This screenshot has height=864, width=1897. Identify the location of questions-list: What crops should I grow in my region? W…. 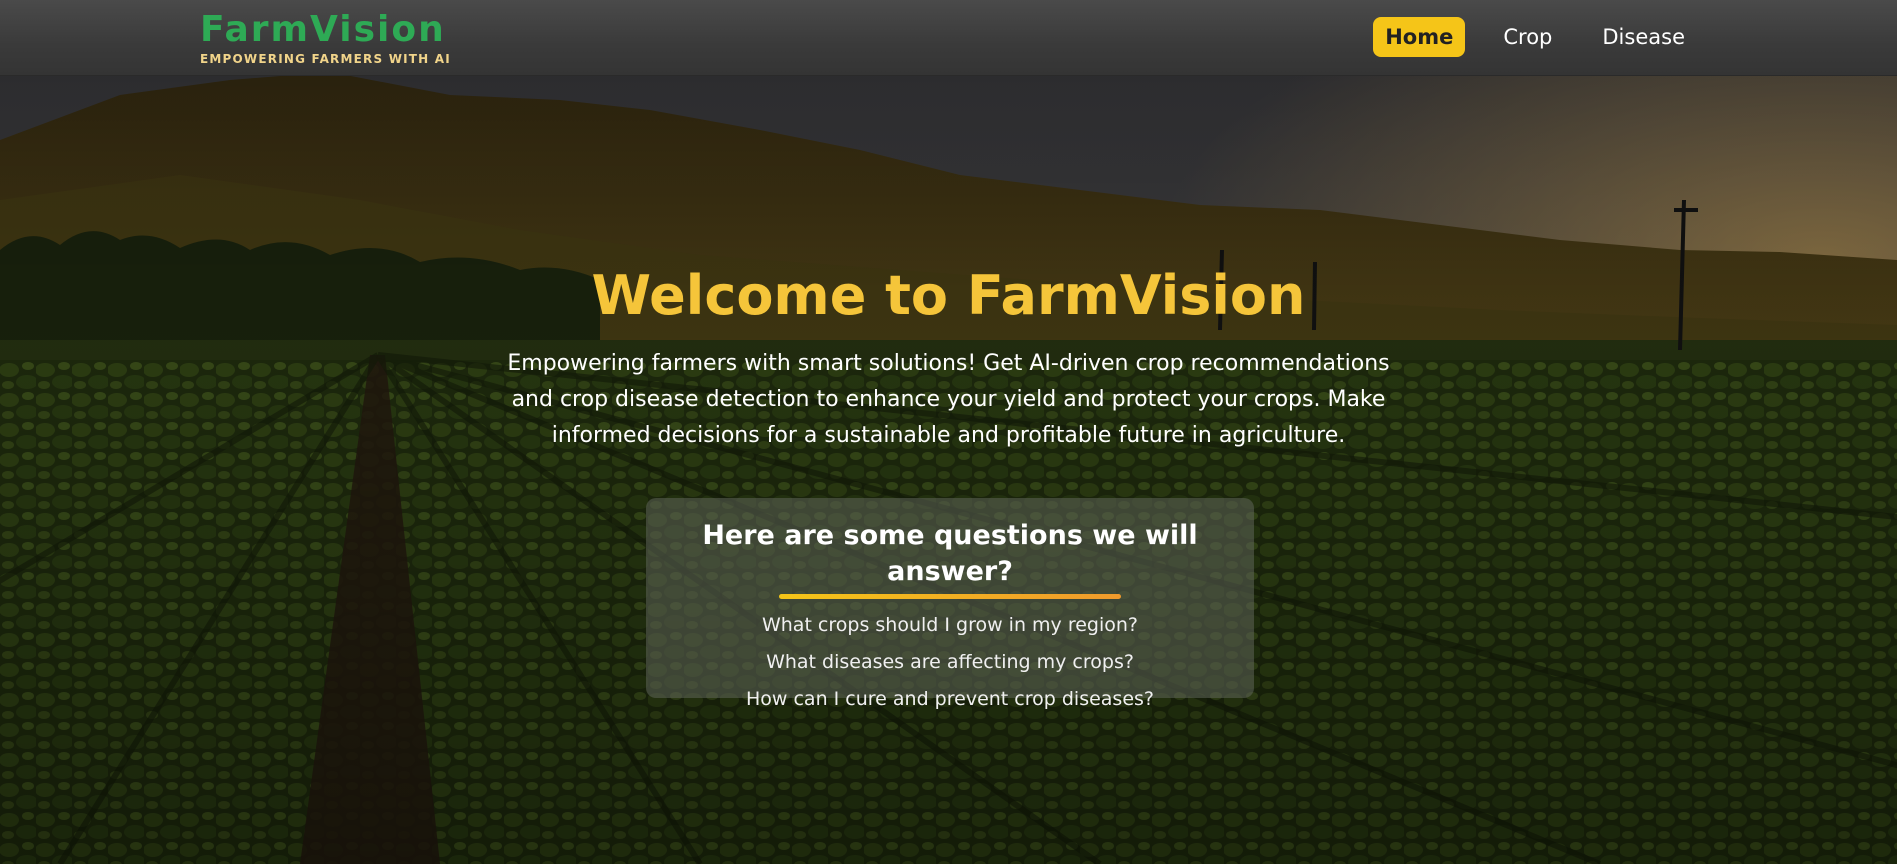
(950, 662).